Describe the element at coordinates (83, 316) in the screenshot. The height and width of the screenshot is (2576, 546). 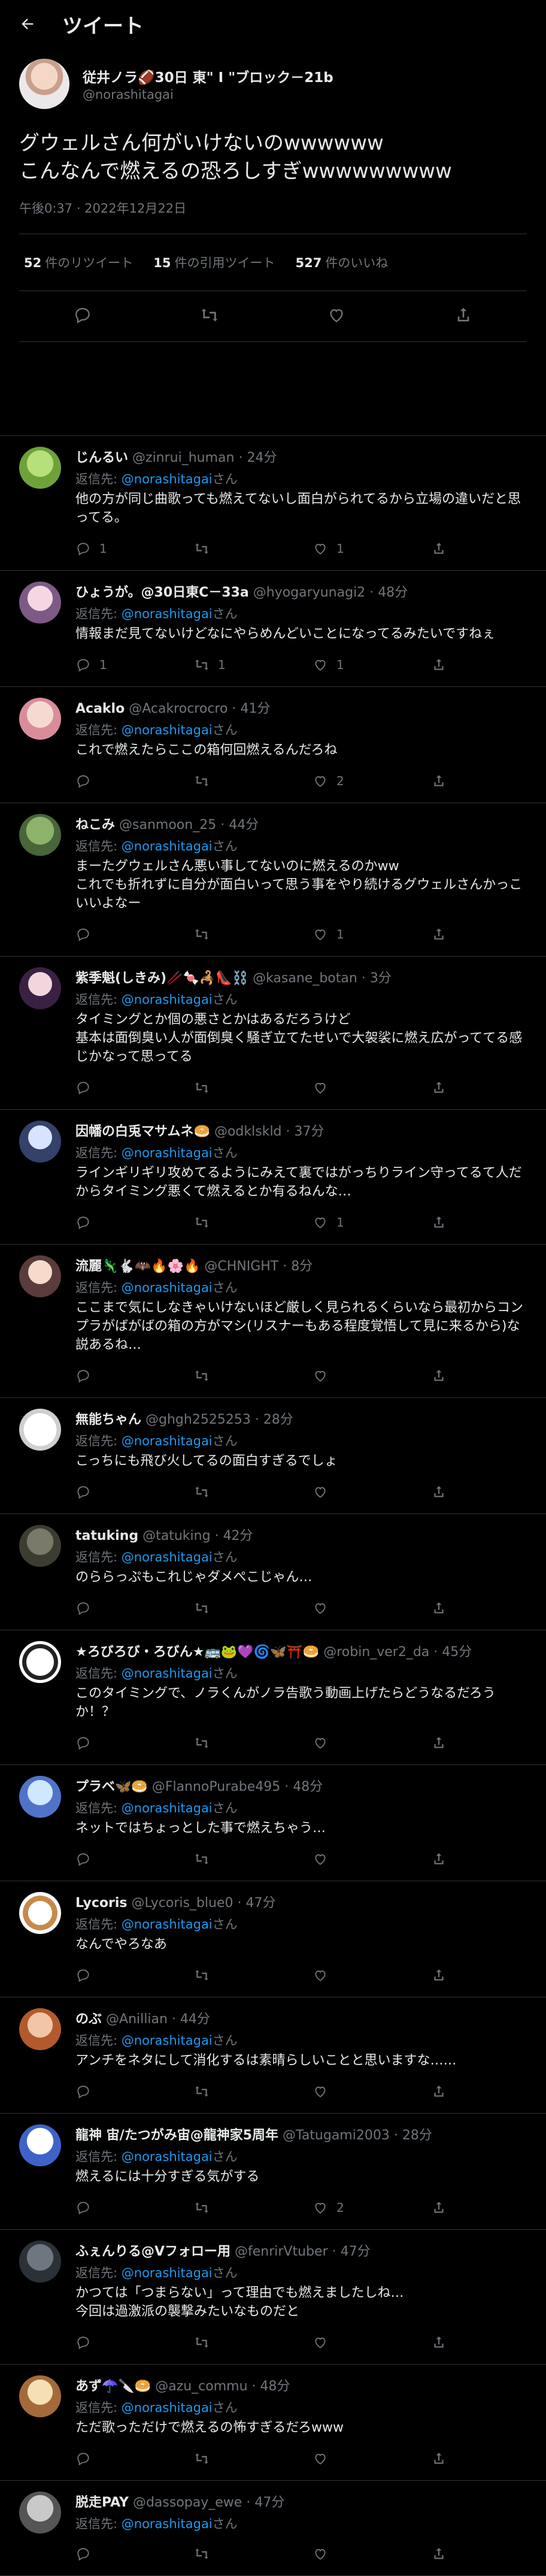
I see `reply-icon` at that location.